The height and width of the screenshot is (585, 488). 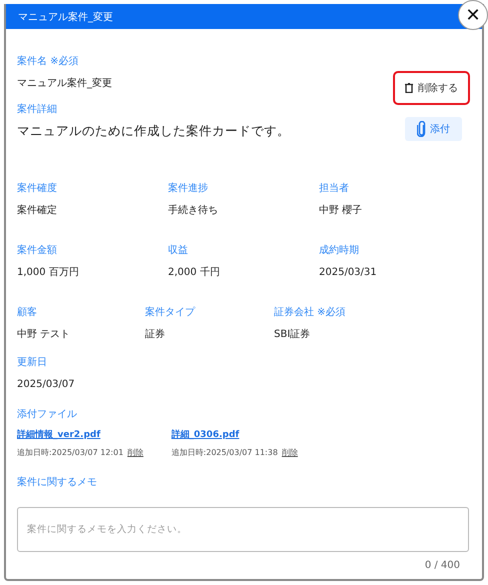 What do you see at coordinates (37, 110) in the screenshot?
I see `field-label: 案件詳細` at bounding box center [37, 110].